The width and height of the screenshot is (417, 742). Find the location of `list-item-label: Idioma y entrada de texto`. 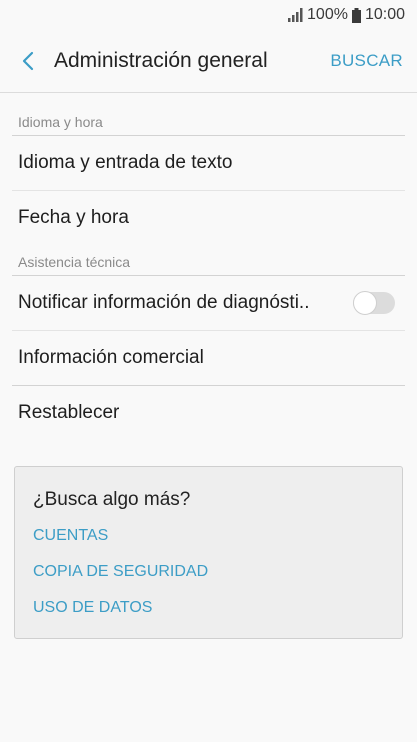

list-item-label: Idioma y entrada de texto is located at coordinates (125, 162).